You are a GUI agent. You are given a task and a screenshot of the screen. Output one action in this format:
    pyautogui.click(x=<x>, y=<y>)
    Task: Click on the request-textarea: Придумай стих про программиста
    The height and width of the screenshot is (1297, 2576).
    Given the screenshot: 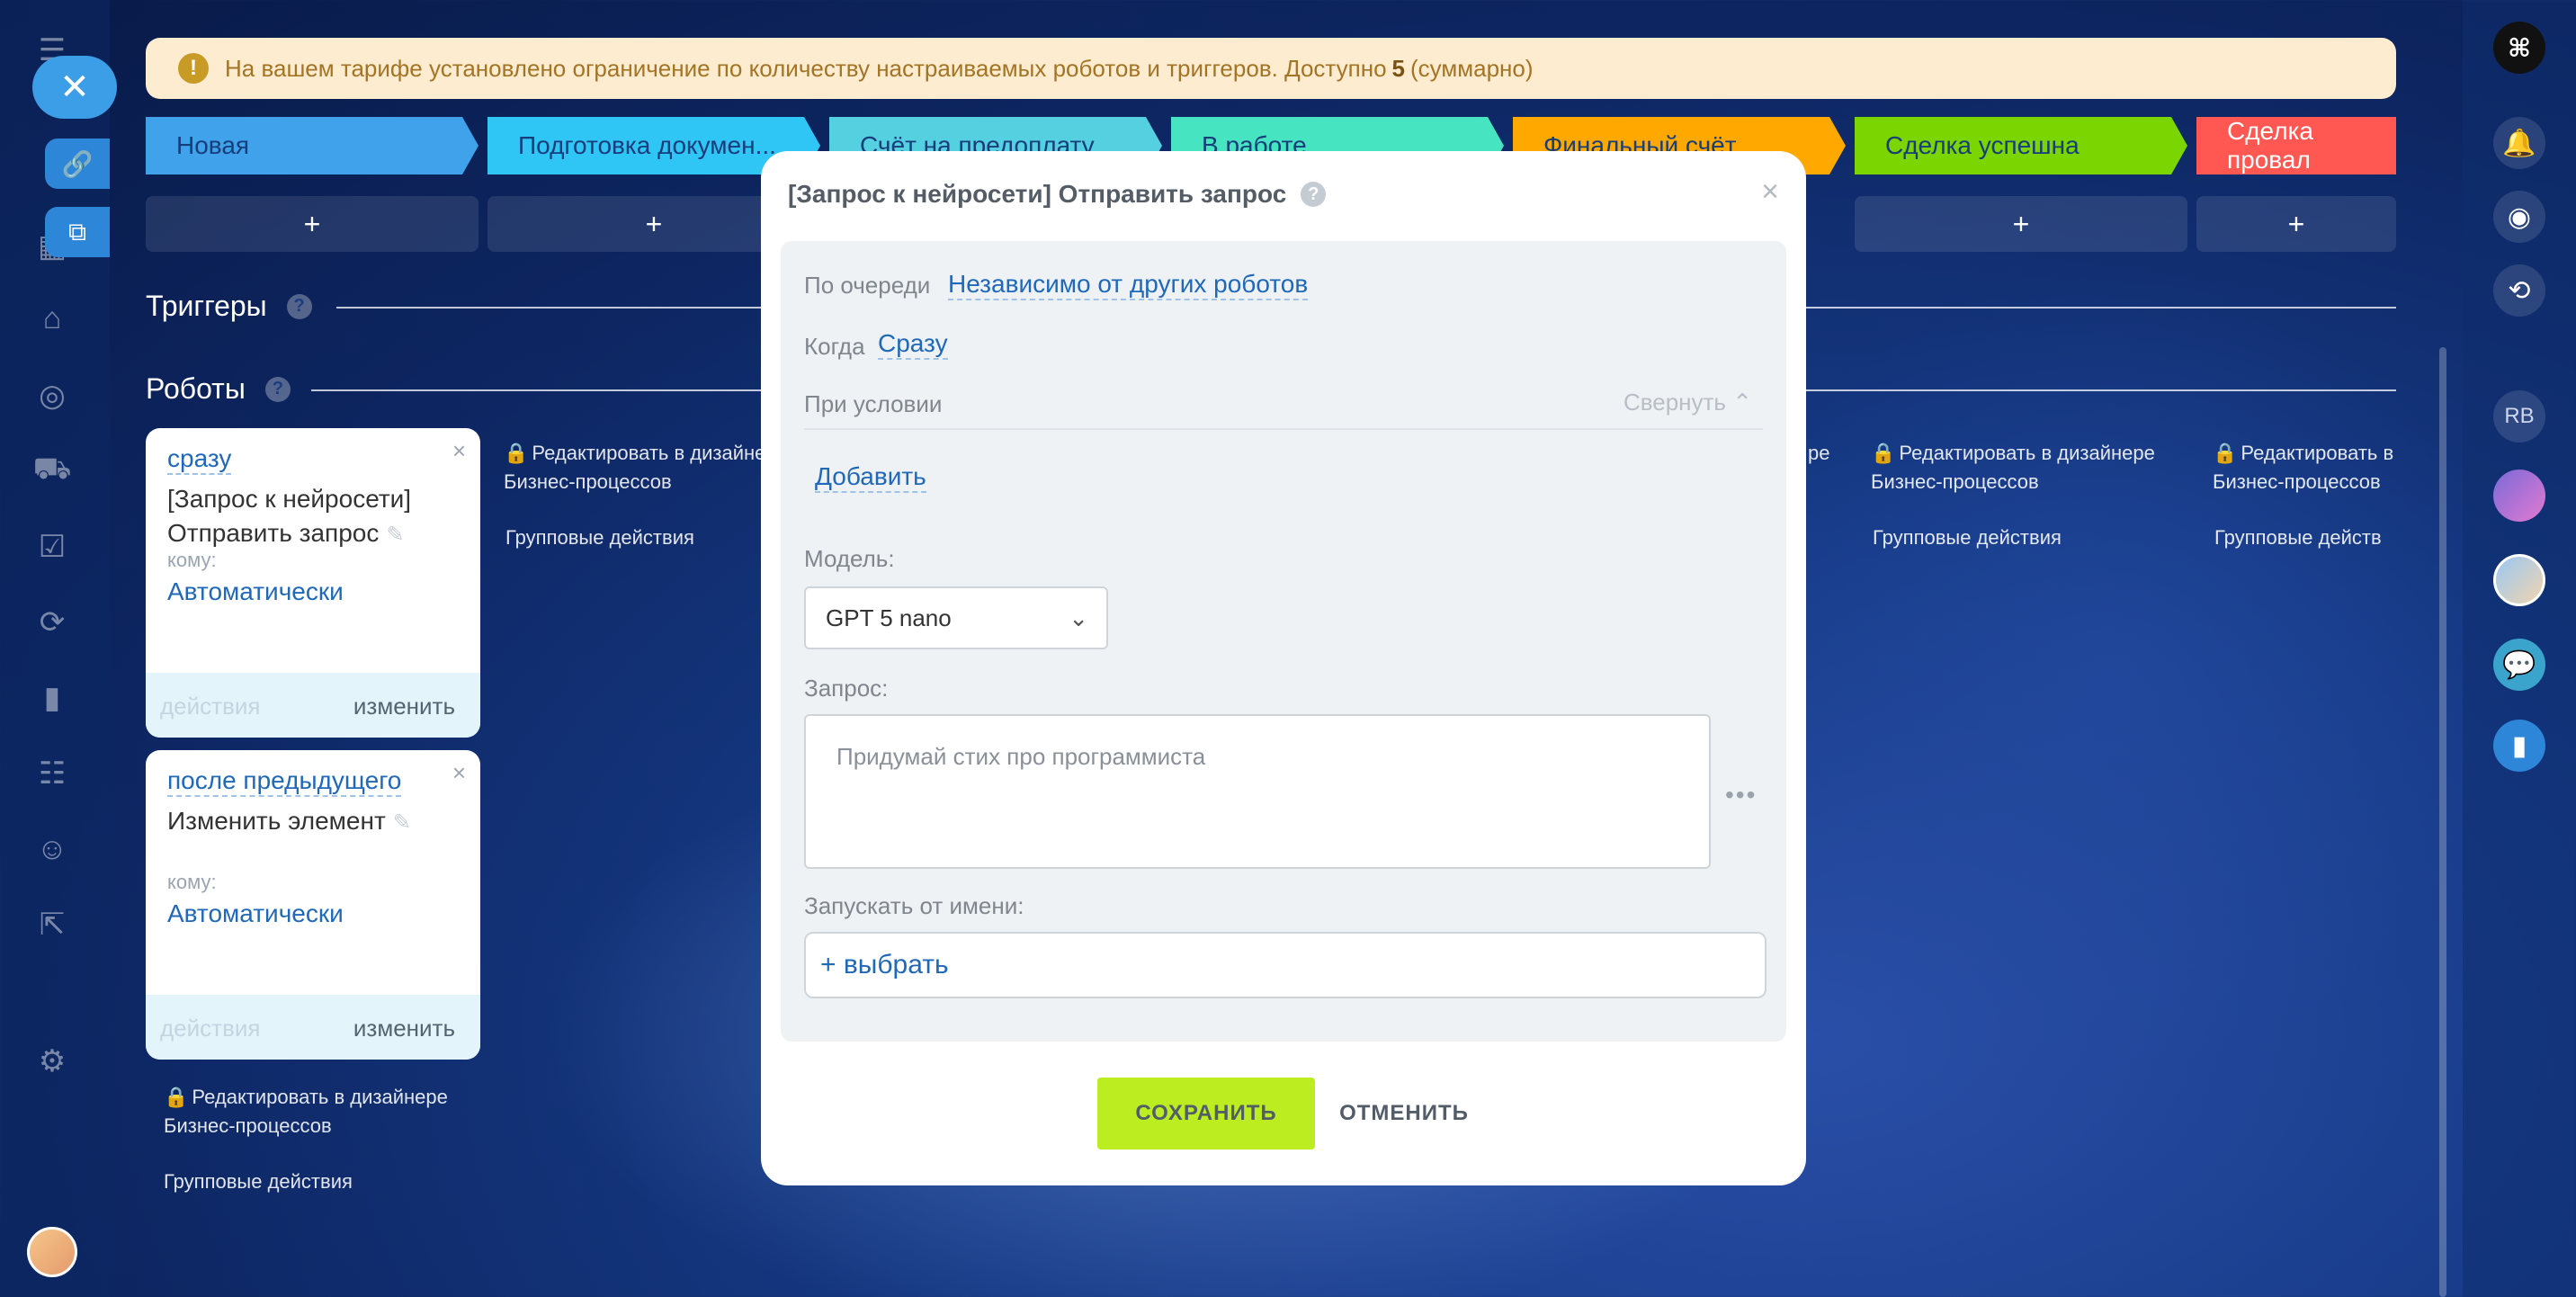 What is the action you would take?
    pyautogui.click(x=1257, y=791)
    